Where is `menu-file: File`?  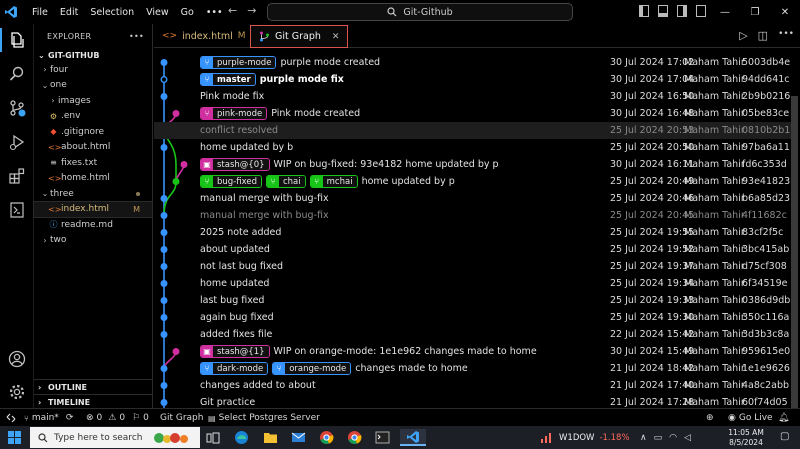
menu-file: File is located at coordinates (40, 12).